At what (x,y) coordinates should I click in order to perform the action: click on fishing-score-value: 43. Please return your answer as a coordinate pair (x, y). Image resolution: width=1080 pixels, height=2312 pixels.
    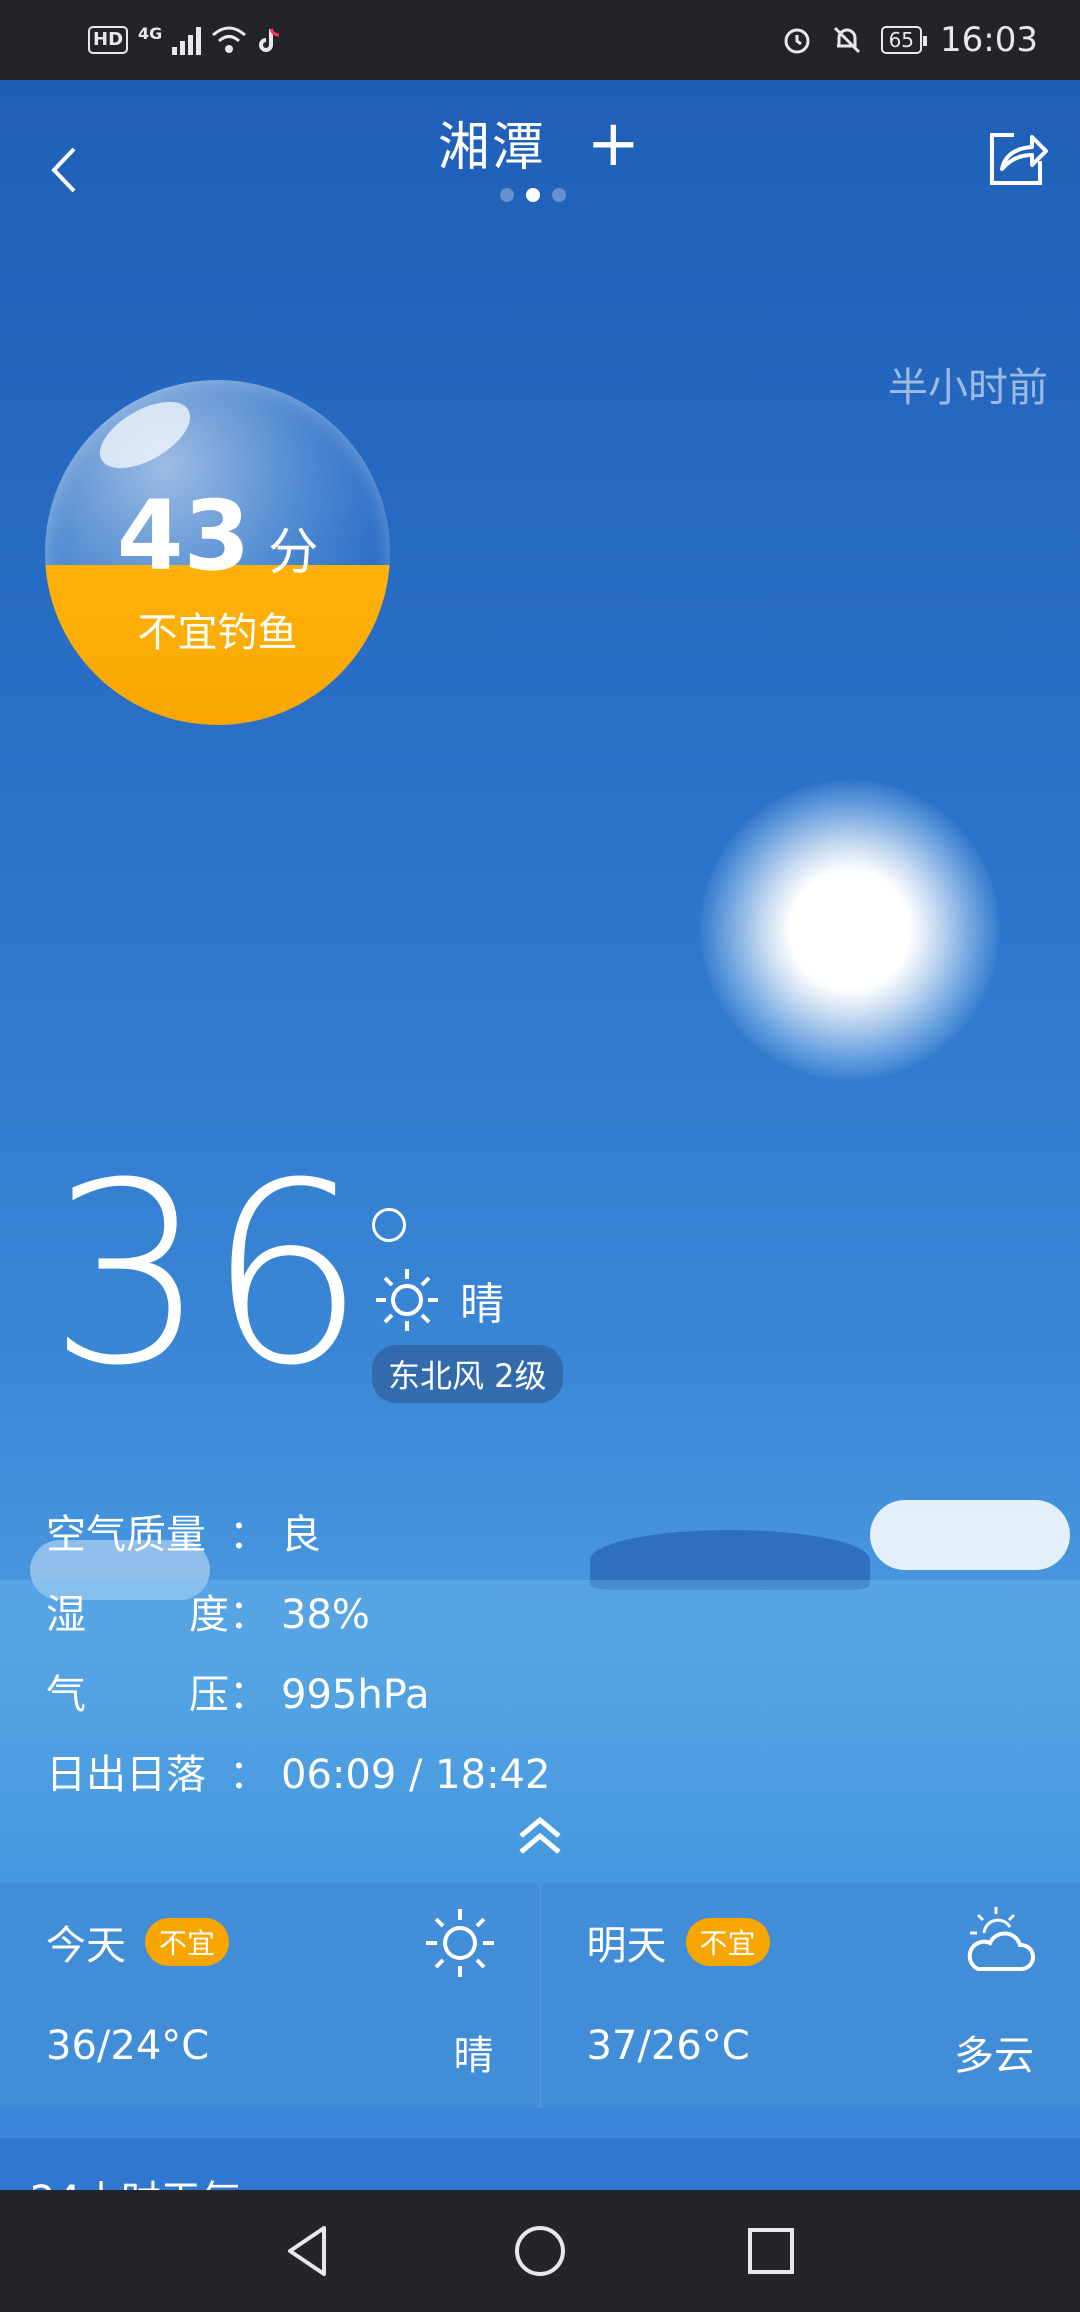
    Looking at the image, I should click on (183, 536).